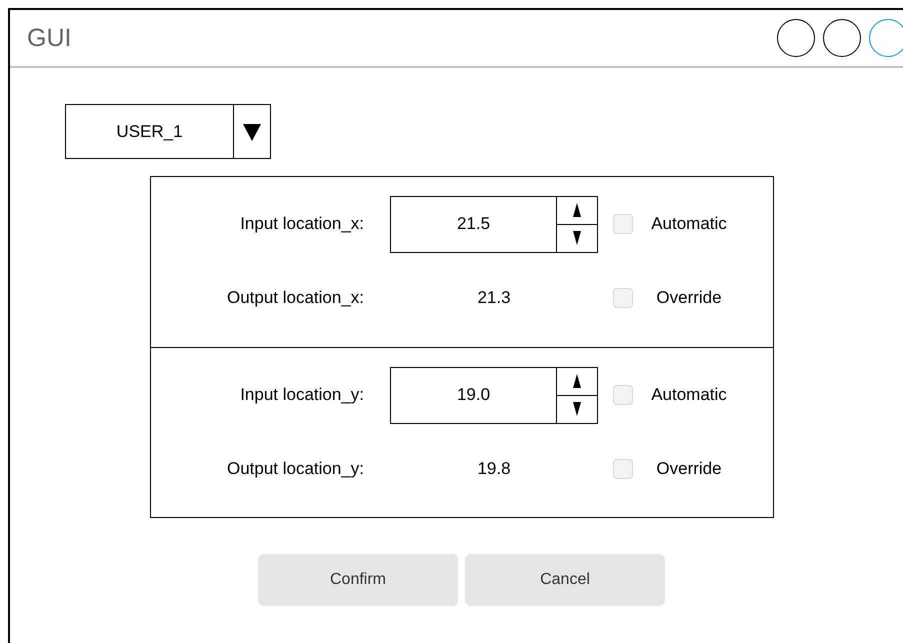  Describe the element at coordinates (302, 224) in the screenshot. I see `field-label: Input location_x:` at that location.